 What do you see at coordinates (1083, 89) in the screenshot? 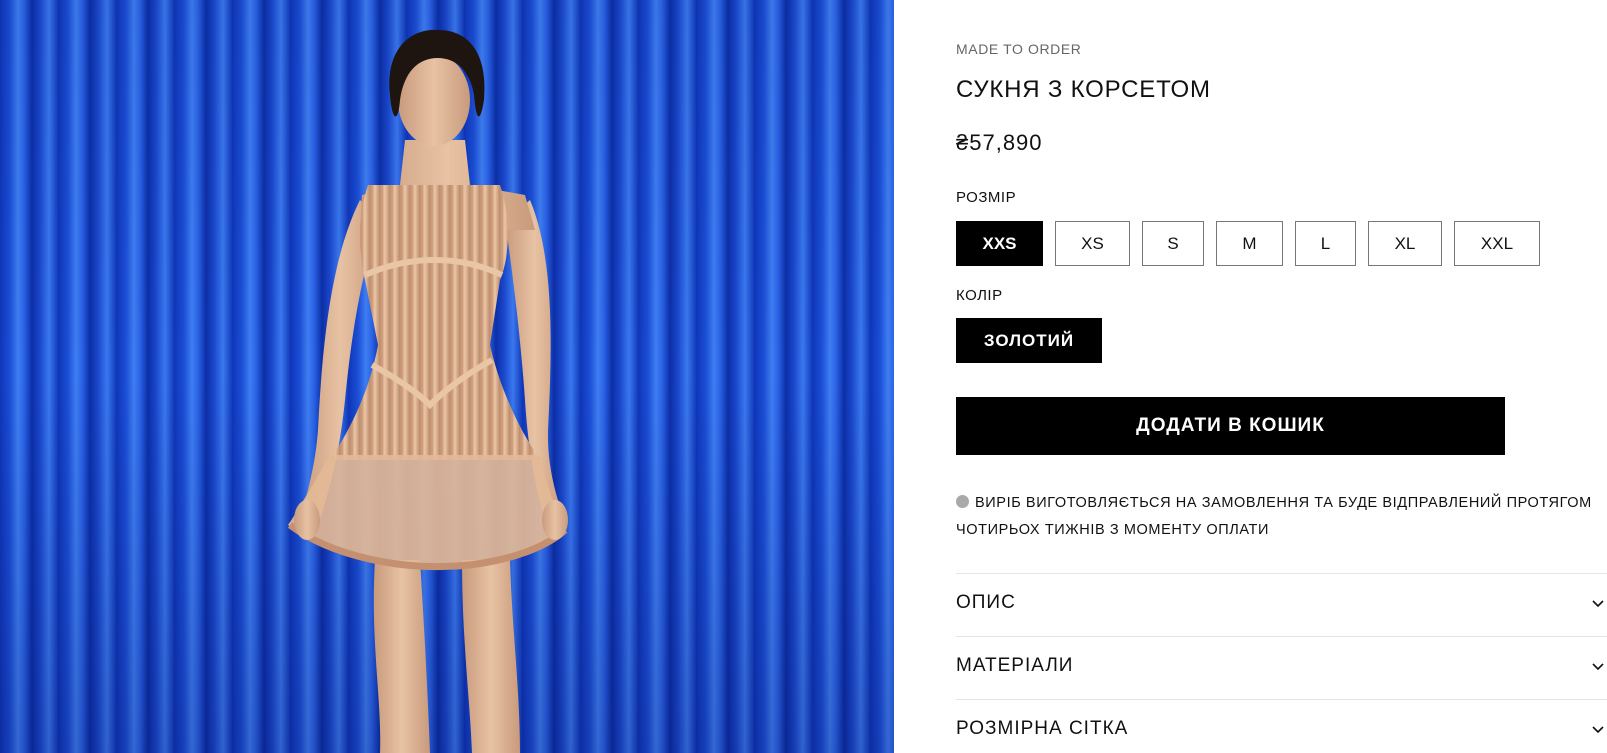
I see `product-title: СУКНЯ З КОРСЕТОМ` at bounding box center [1083, 89].